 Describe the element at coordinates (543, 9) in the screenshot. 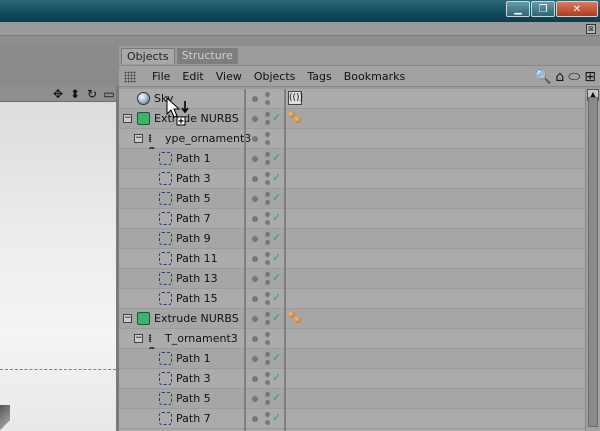

I see `restore-button: ❐` at that location.